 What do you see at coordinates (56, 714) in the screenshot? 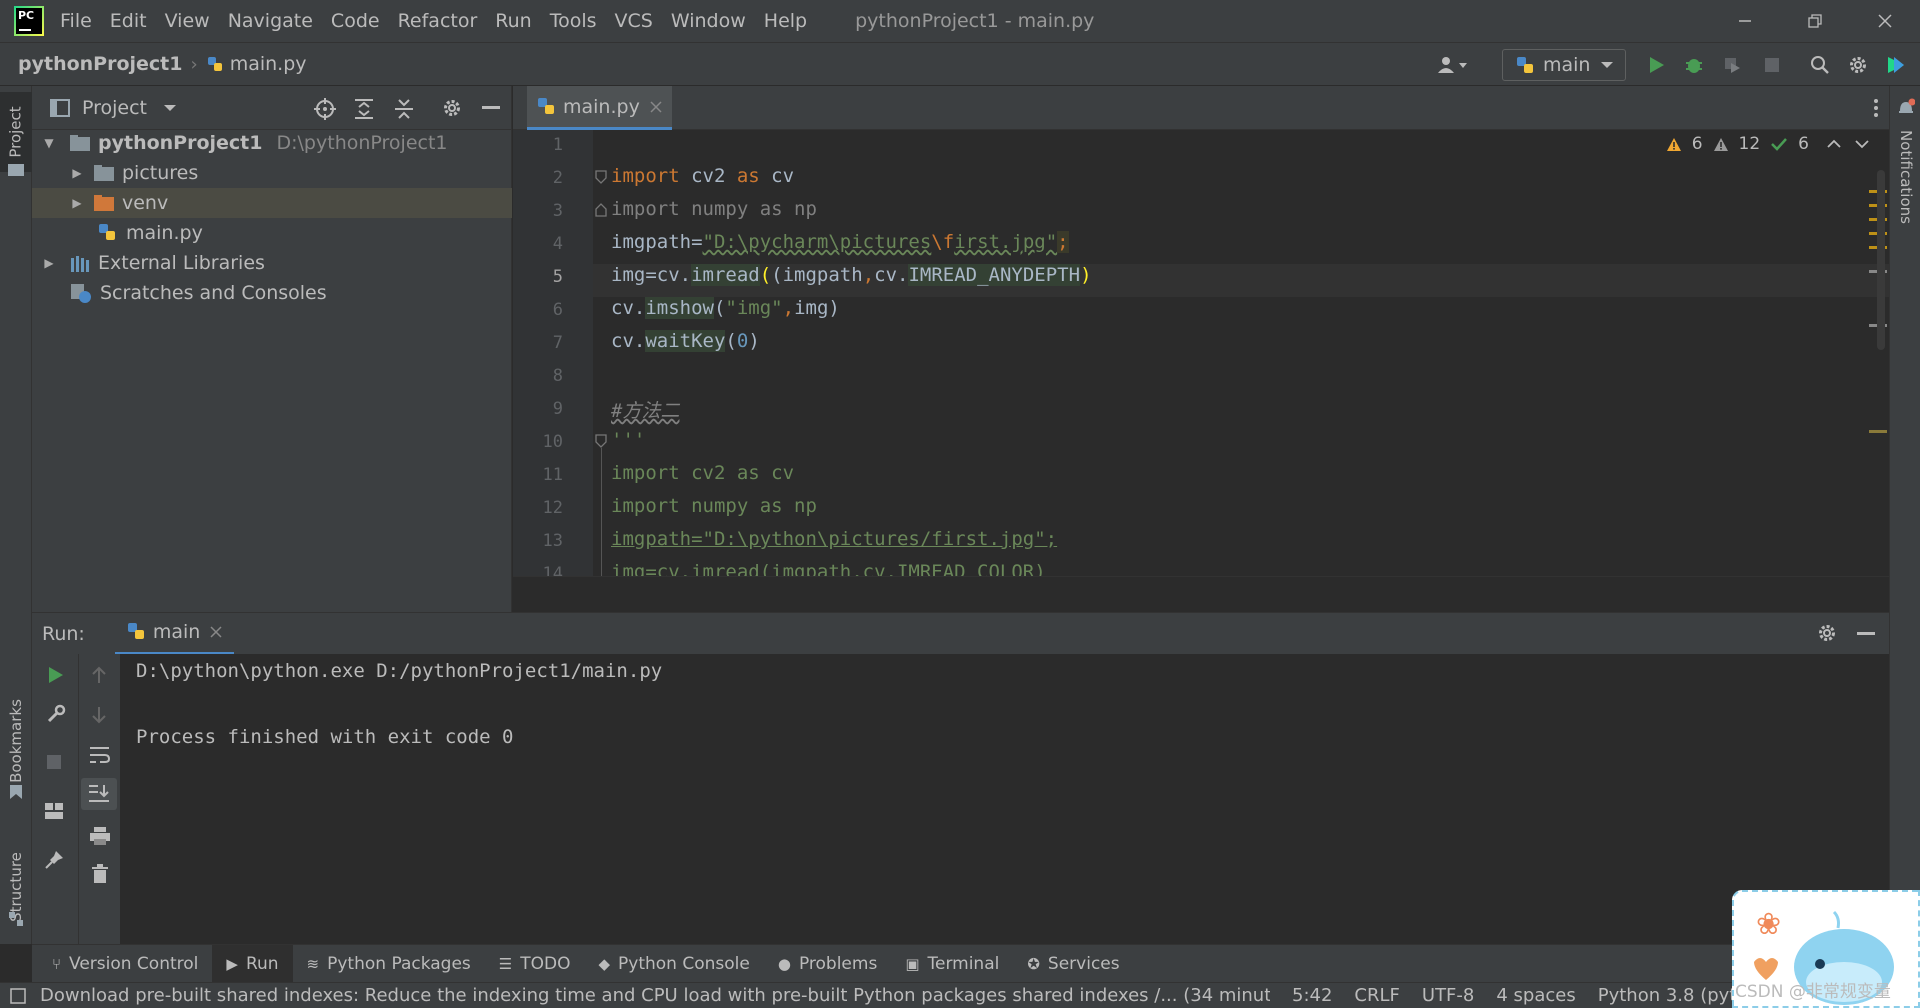
I see `edit-config-button` at bounding box center [56, 714].